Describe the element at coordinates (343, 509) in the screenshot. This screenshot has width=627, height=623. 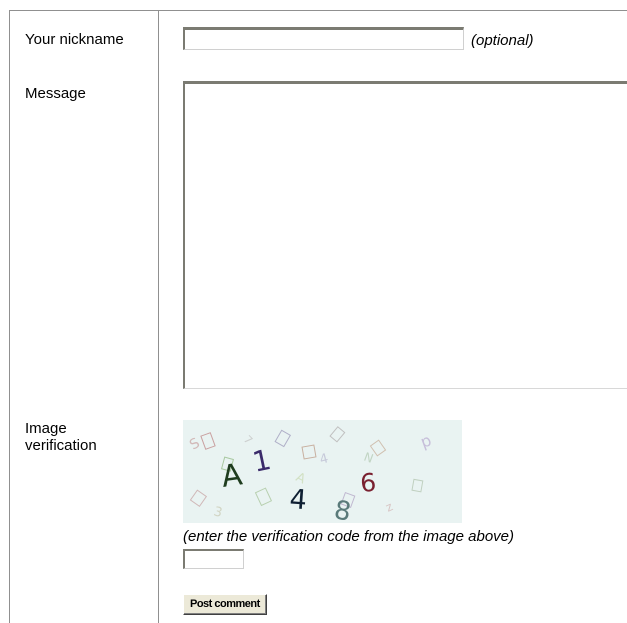
I see `svg-text: 8` at that location.